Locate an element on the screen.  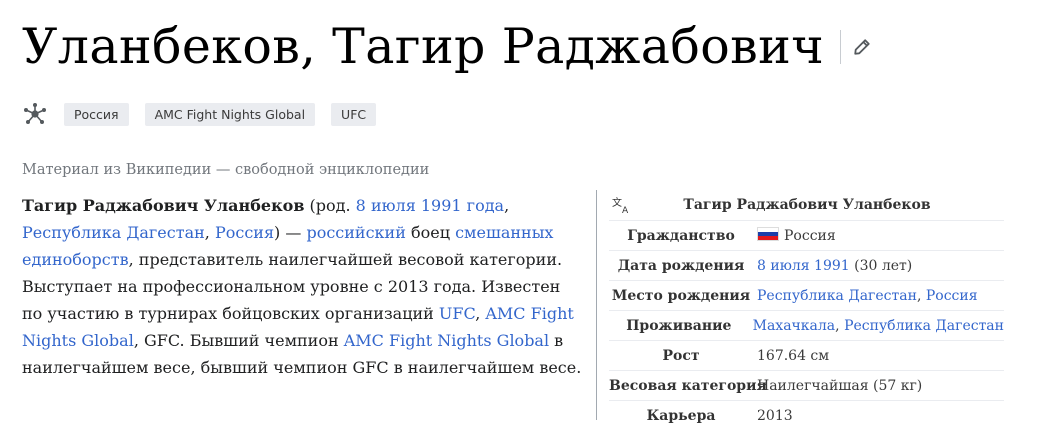
infobox-row-birthdate: Дата рождения 8 июля 1991 (30 лет) is located at coordinates (806, 265).